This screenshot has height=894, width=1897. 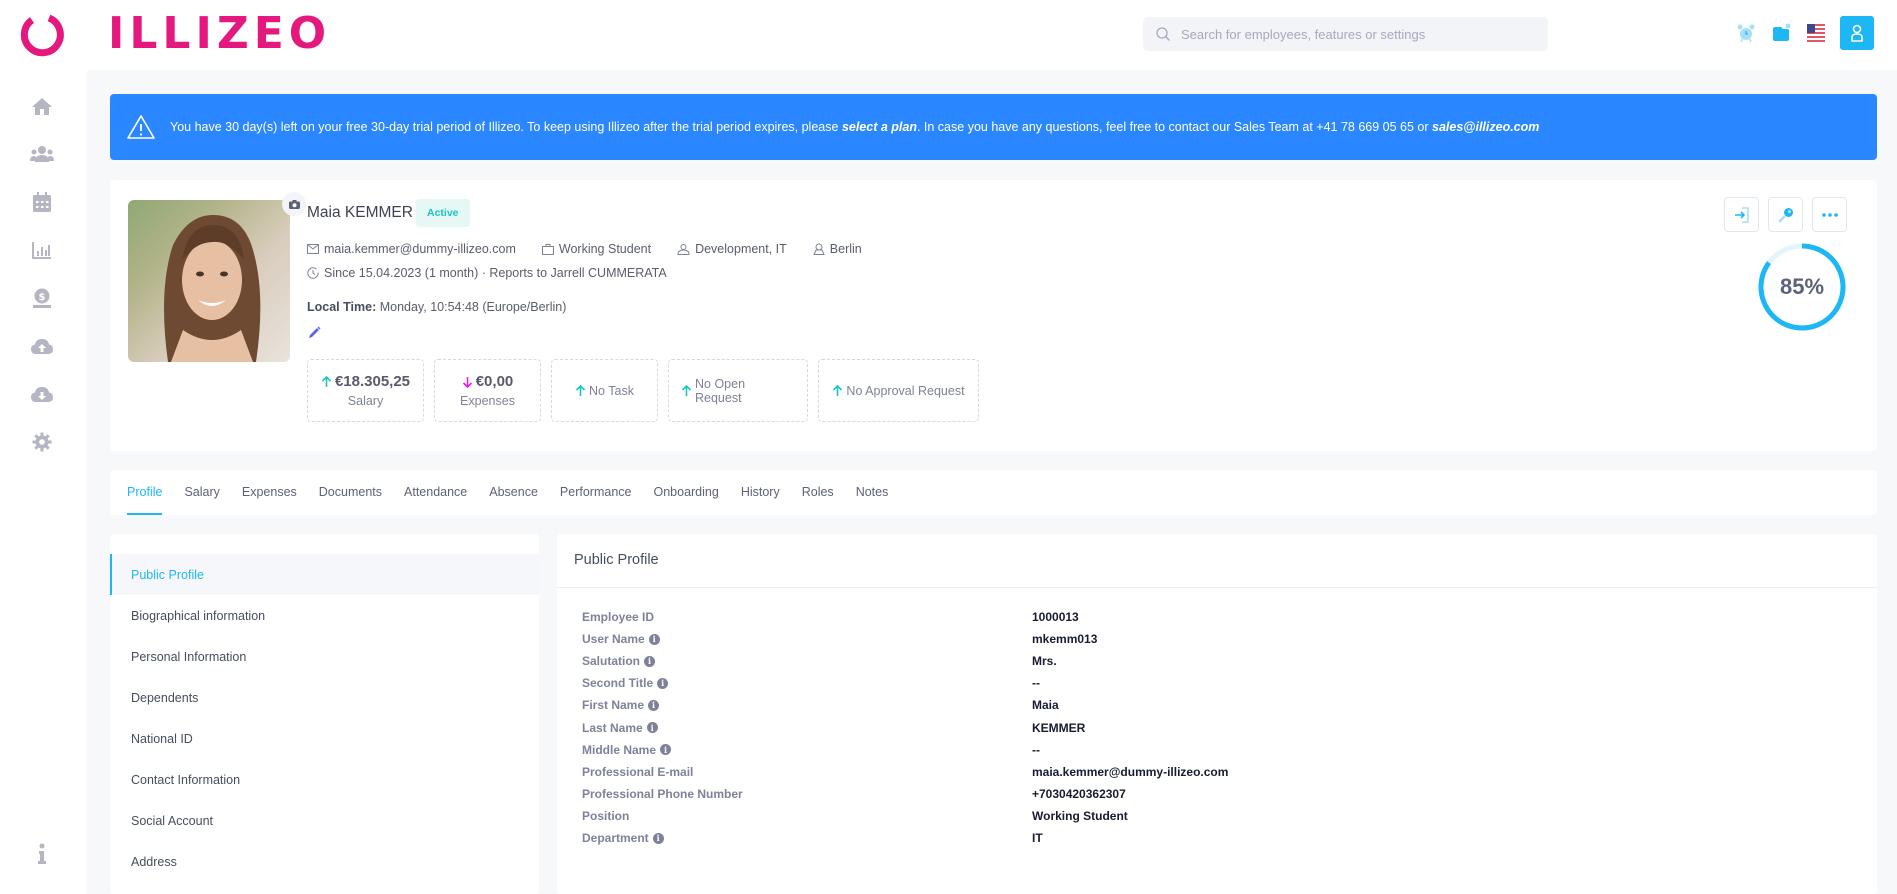 I want to click on reset-password-button, so click(x=1785, y=214).